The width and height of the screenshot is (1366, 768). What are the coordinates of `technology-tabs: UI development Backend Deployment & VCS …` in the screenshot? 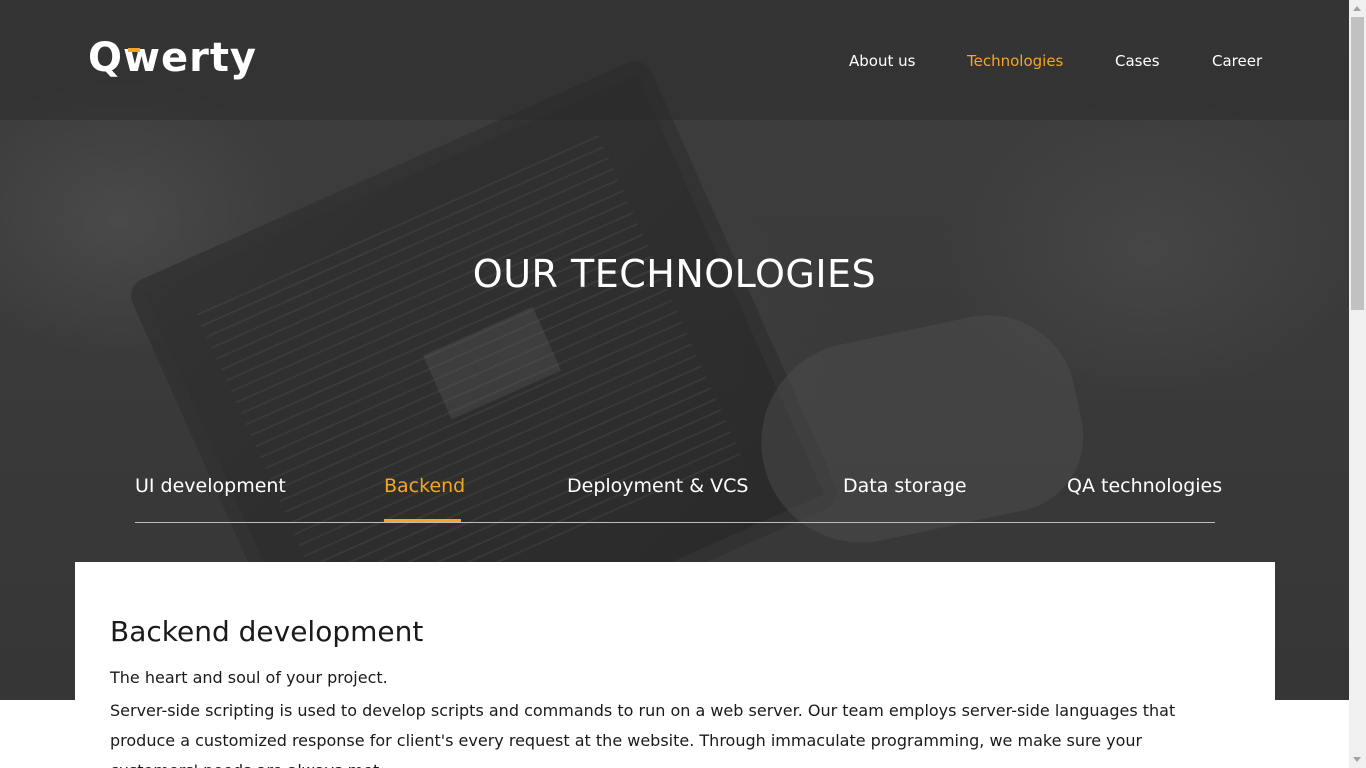 It's located at (678, 496).